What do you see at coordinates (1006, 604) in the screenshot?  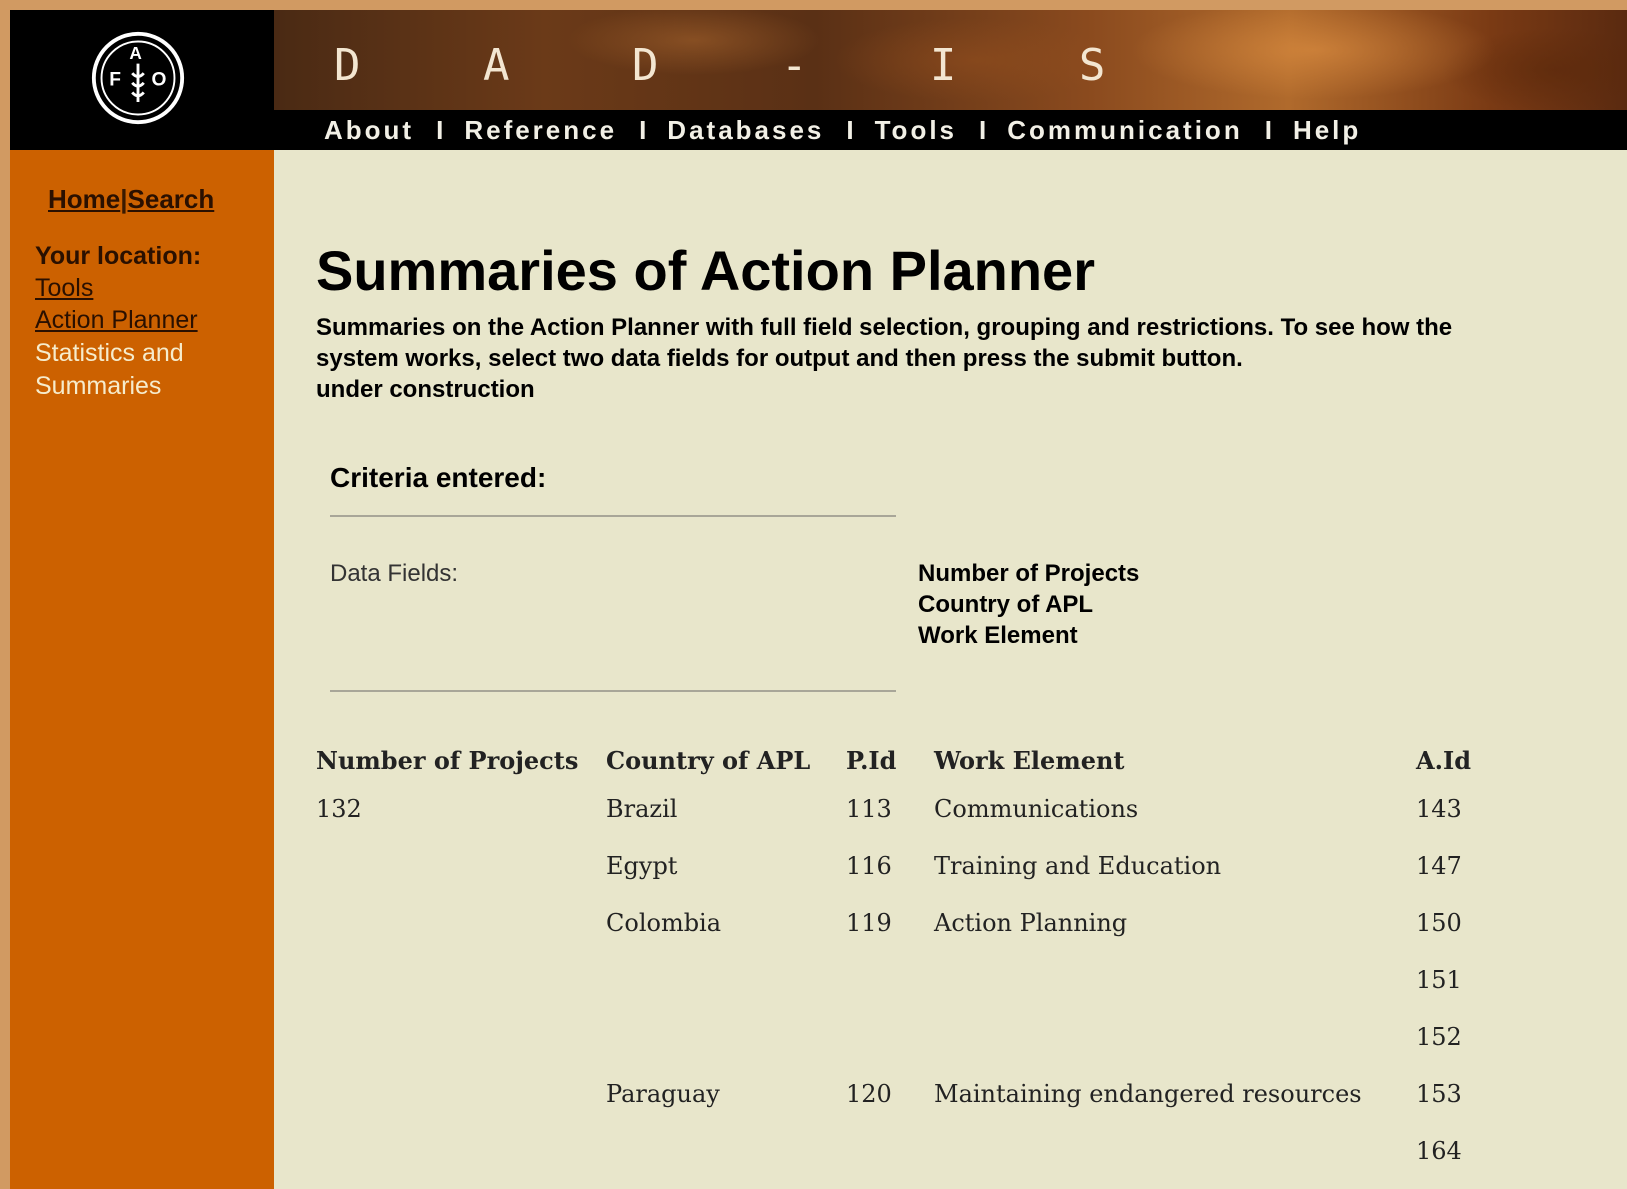 I see `data-field-item: Country of APL` at bounding box center [1006, 604].